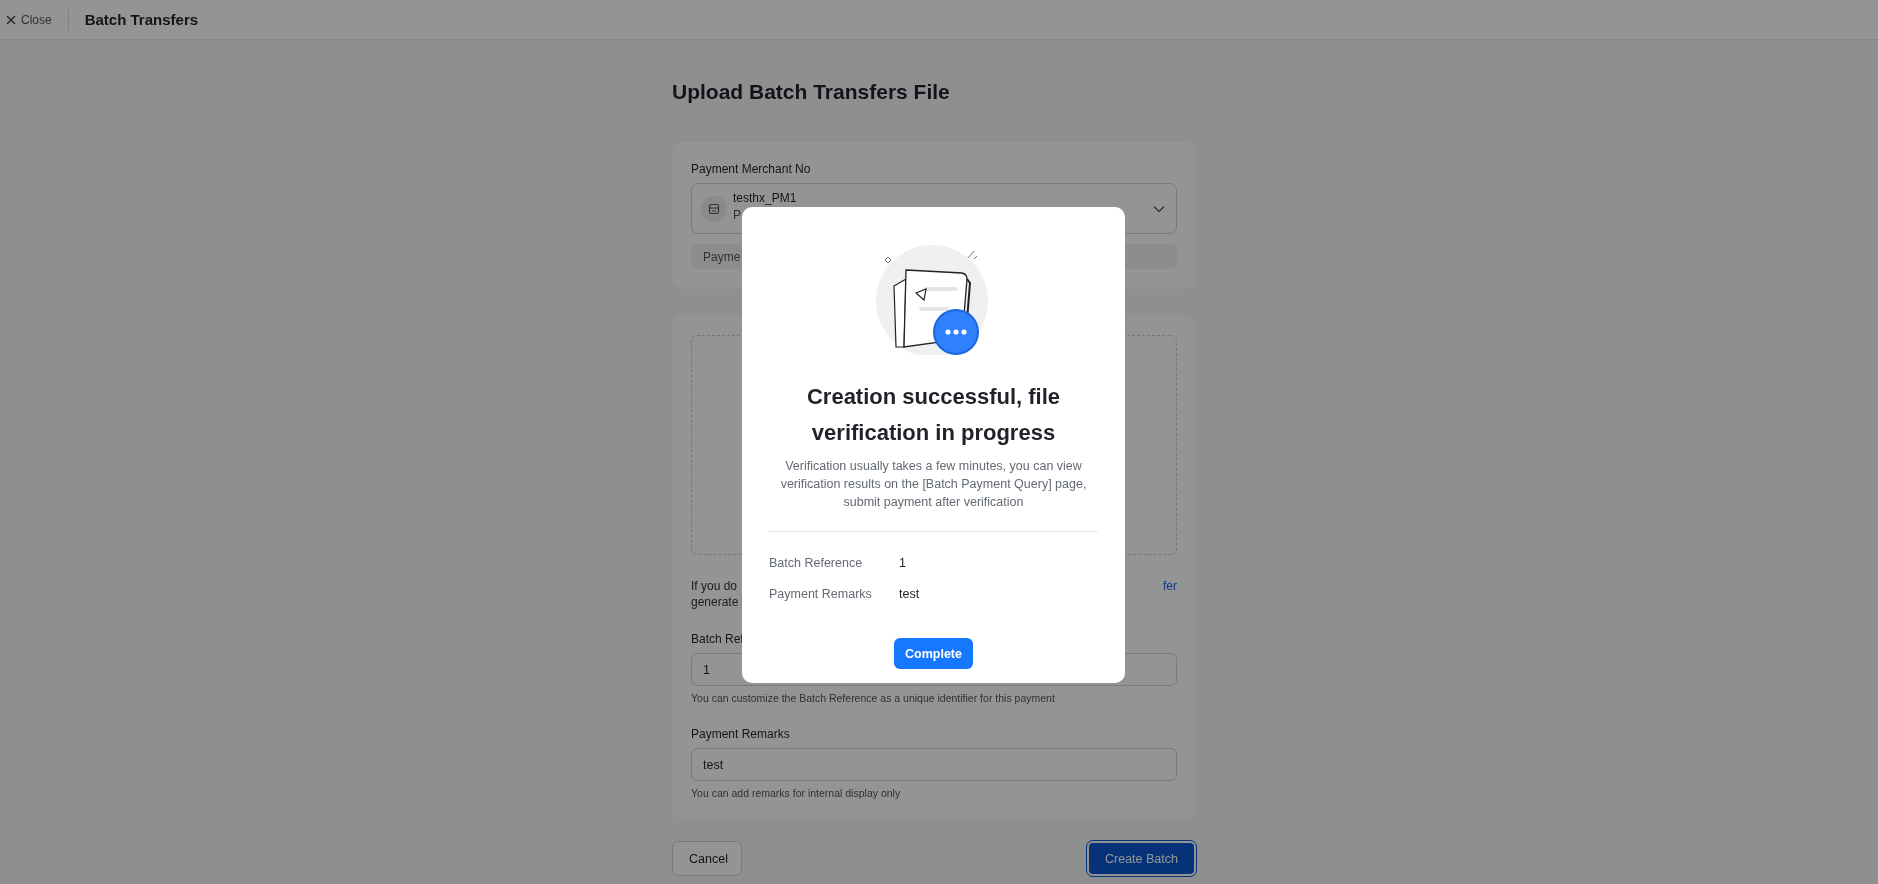 The height and width of the screenshot is (884, 1878). Describe the element at coordinates (740, 734) in the screenshot. I see `field-label: Payment Remarks` at that location.